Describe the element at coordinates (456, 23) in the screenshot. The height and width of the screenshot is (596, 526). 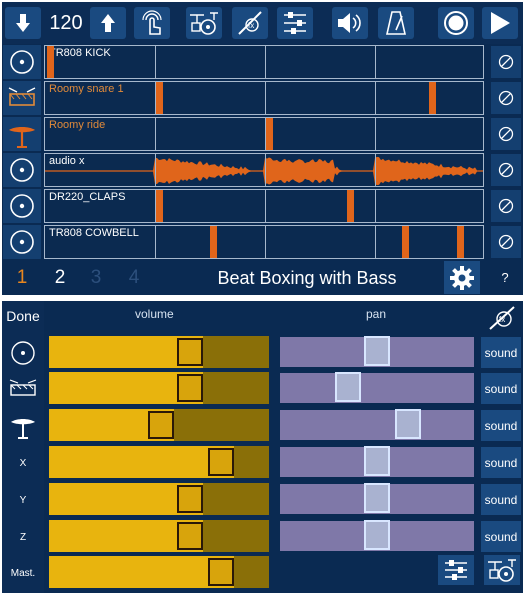
I see `record-button` at that location.